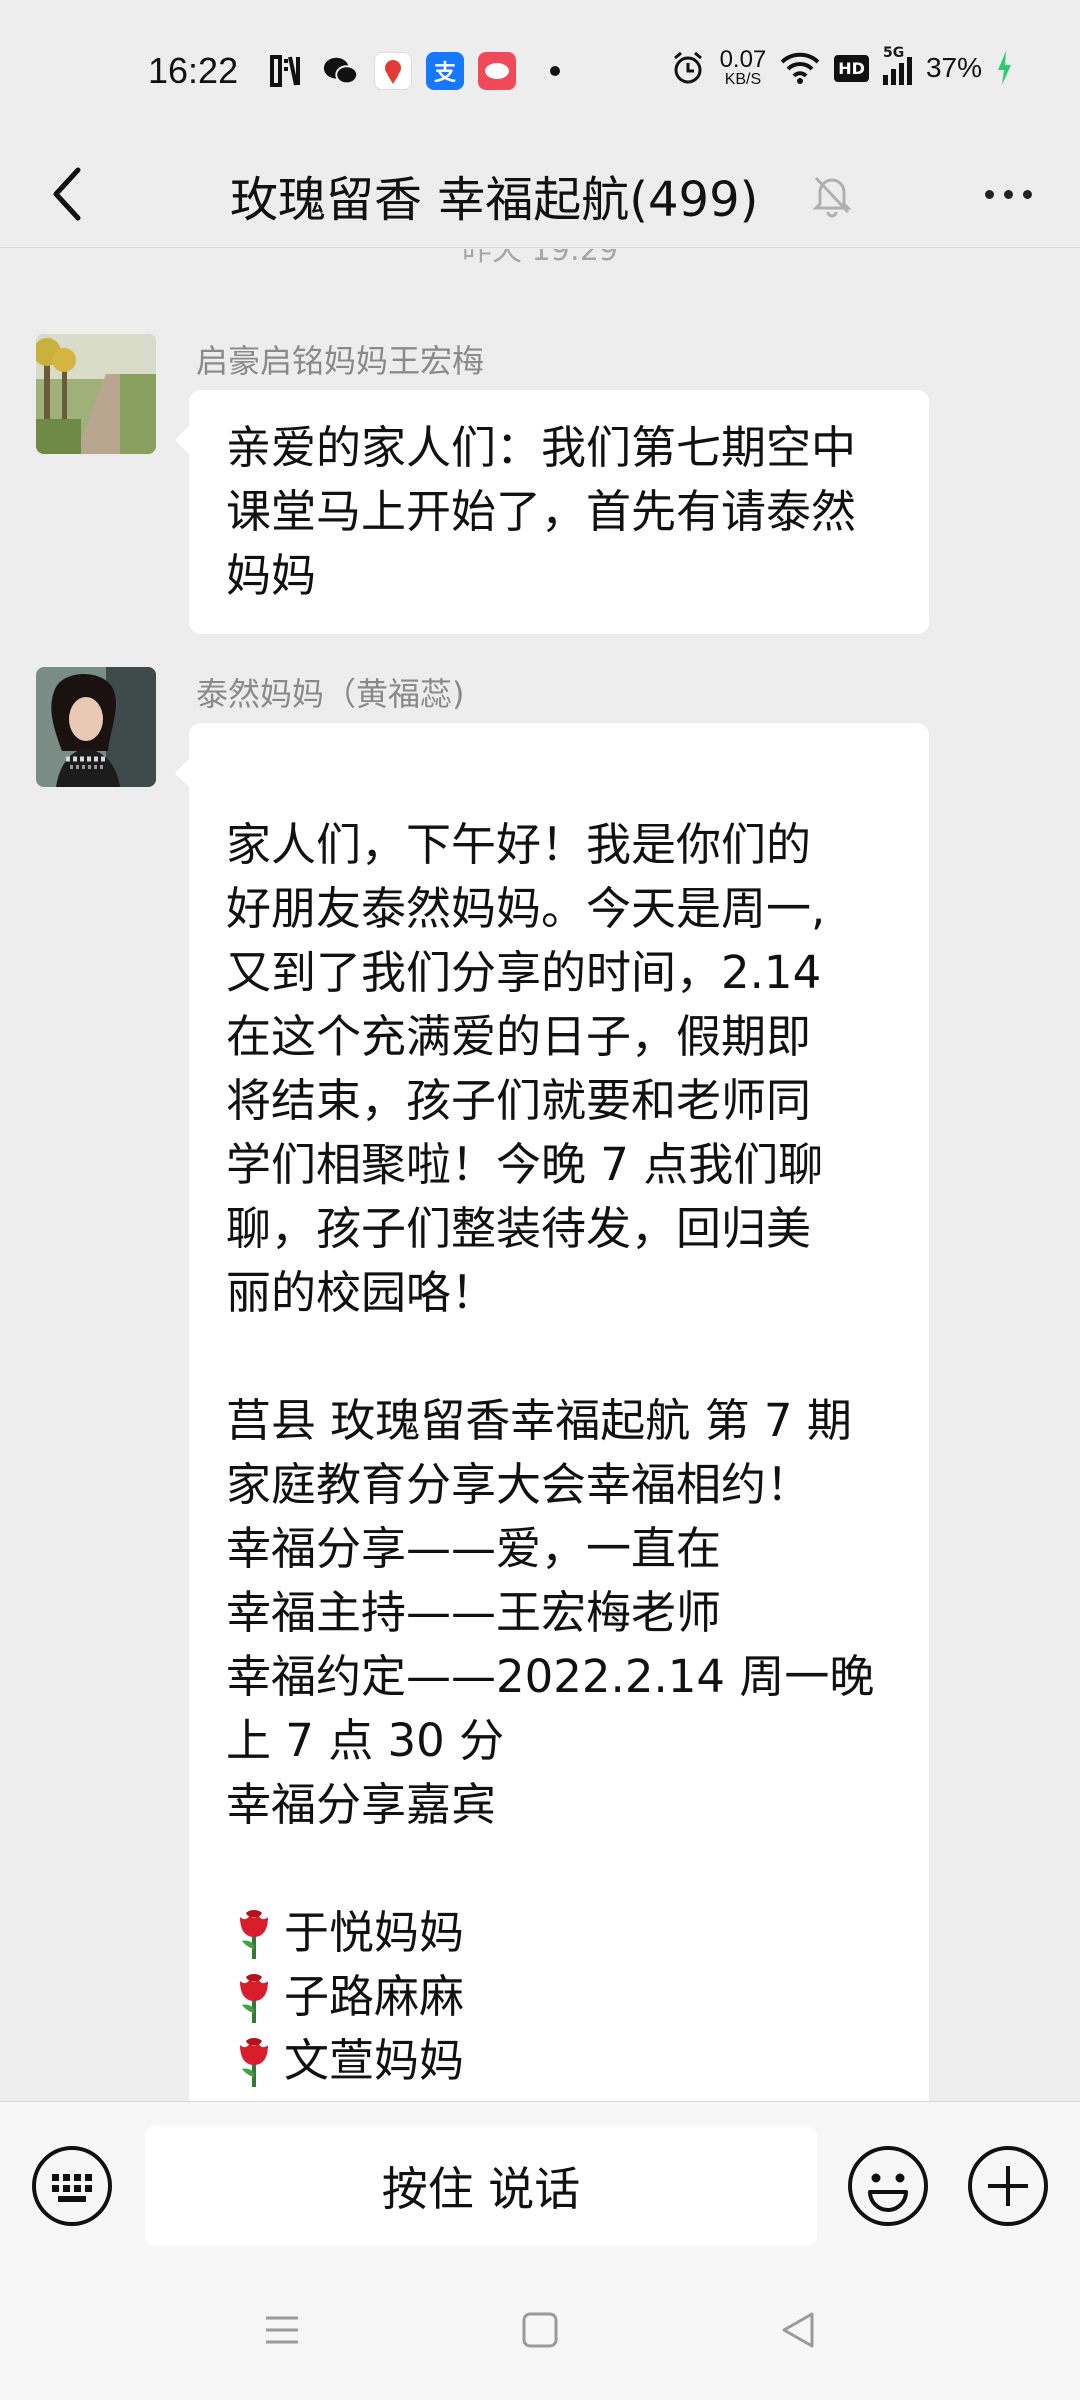  What do you see at coordinates (340, 361) in the screenshot?
I see `sender-name: 启豪启铭妈妈王宏梅` at bounding box center [340, 361].